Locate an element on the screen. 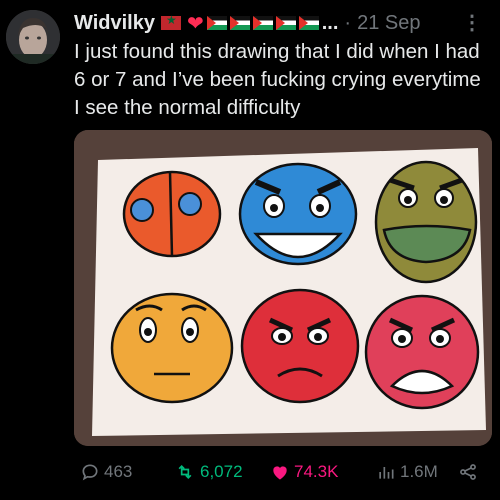 Image resolution: width=500 pixels, height=500 pixels. retweet-button: 6,072 is located at coordinates (208, 472).